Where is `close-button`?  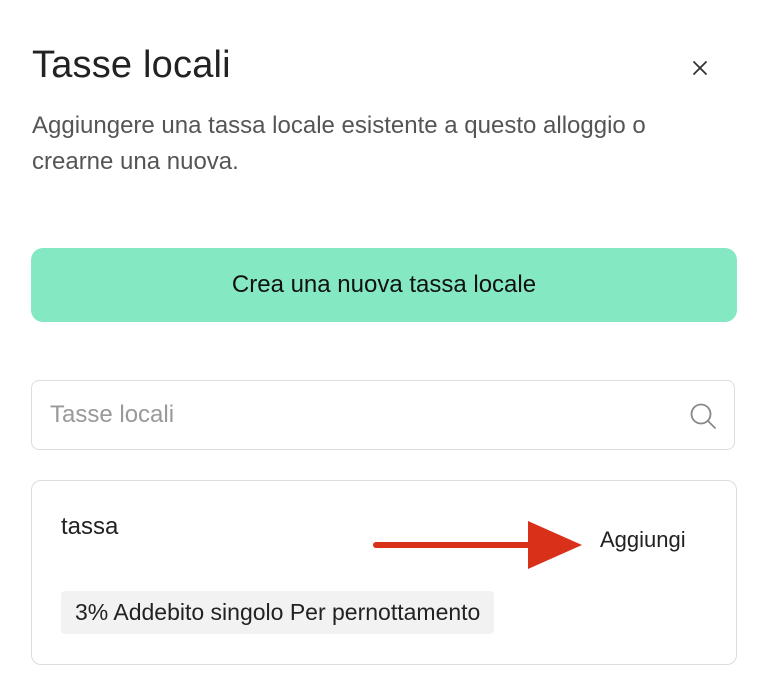 close-button is located at coordinates (700, 68).